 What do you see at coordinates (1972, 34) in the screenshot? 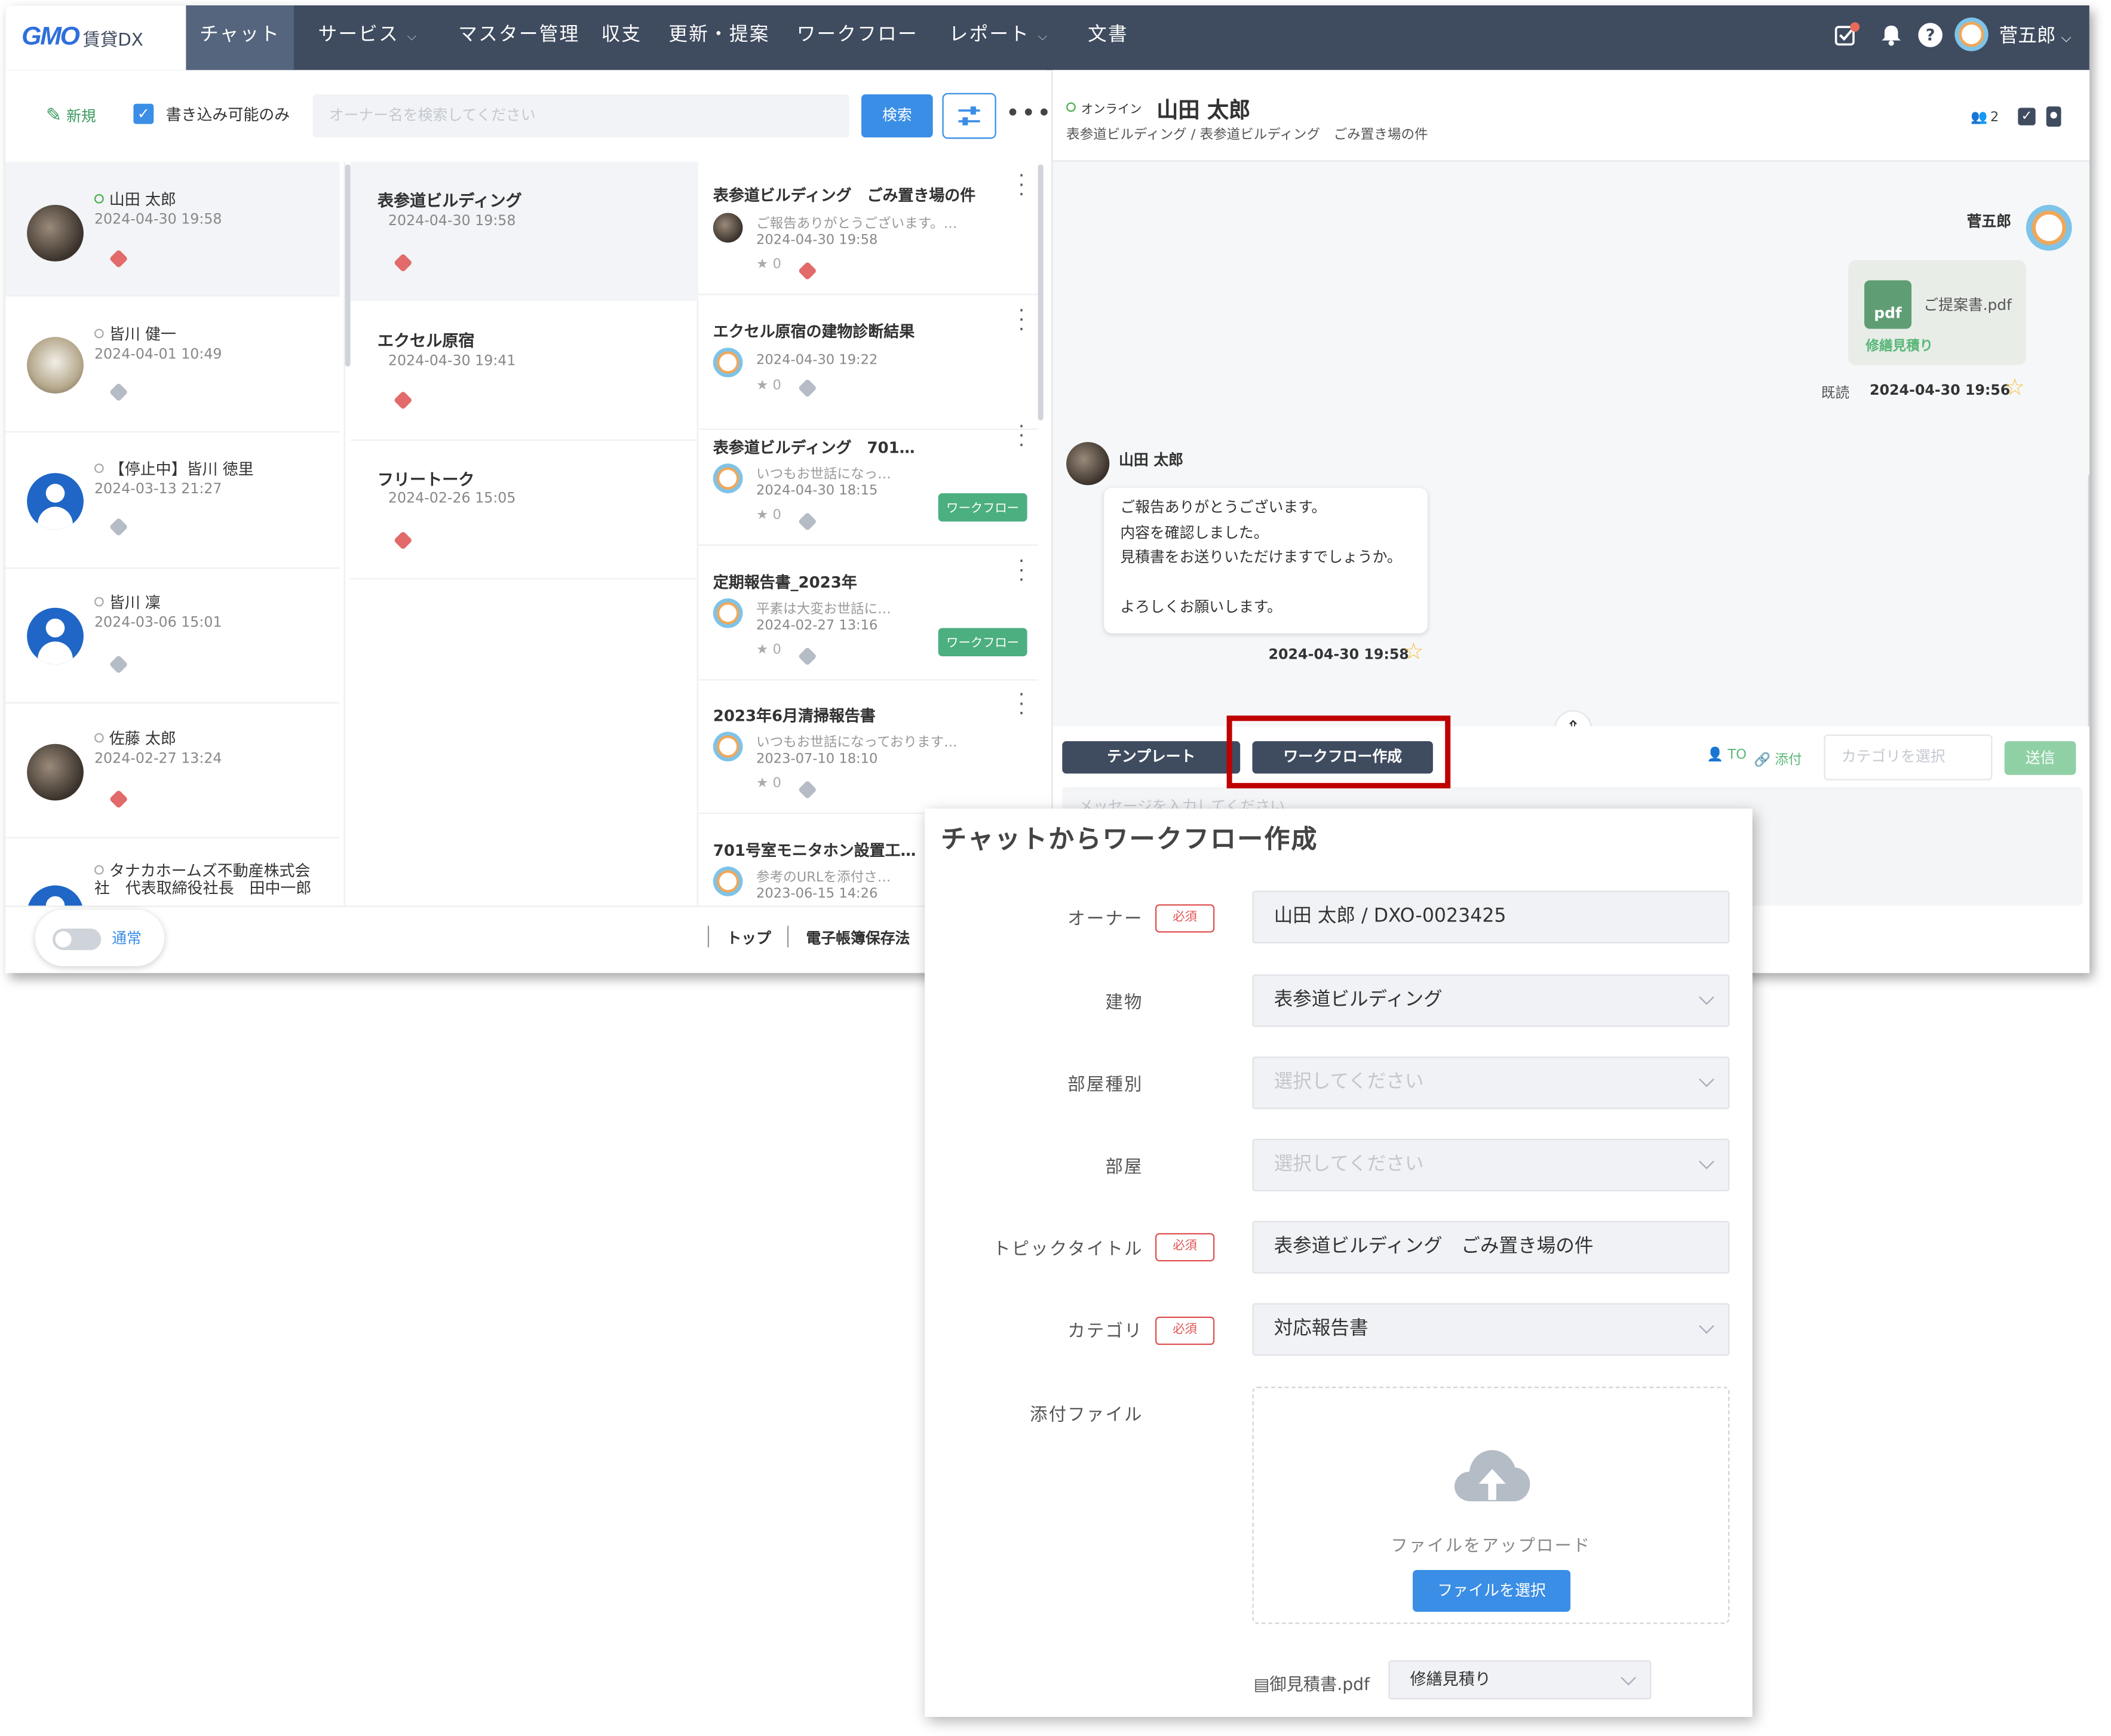
I see `user-avatar` at bounding box center [1972, 34].